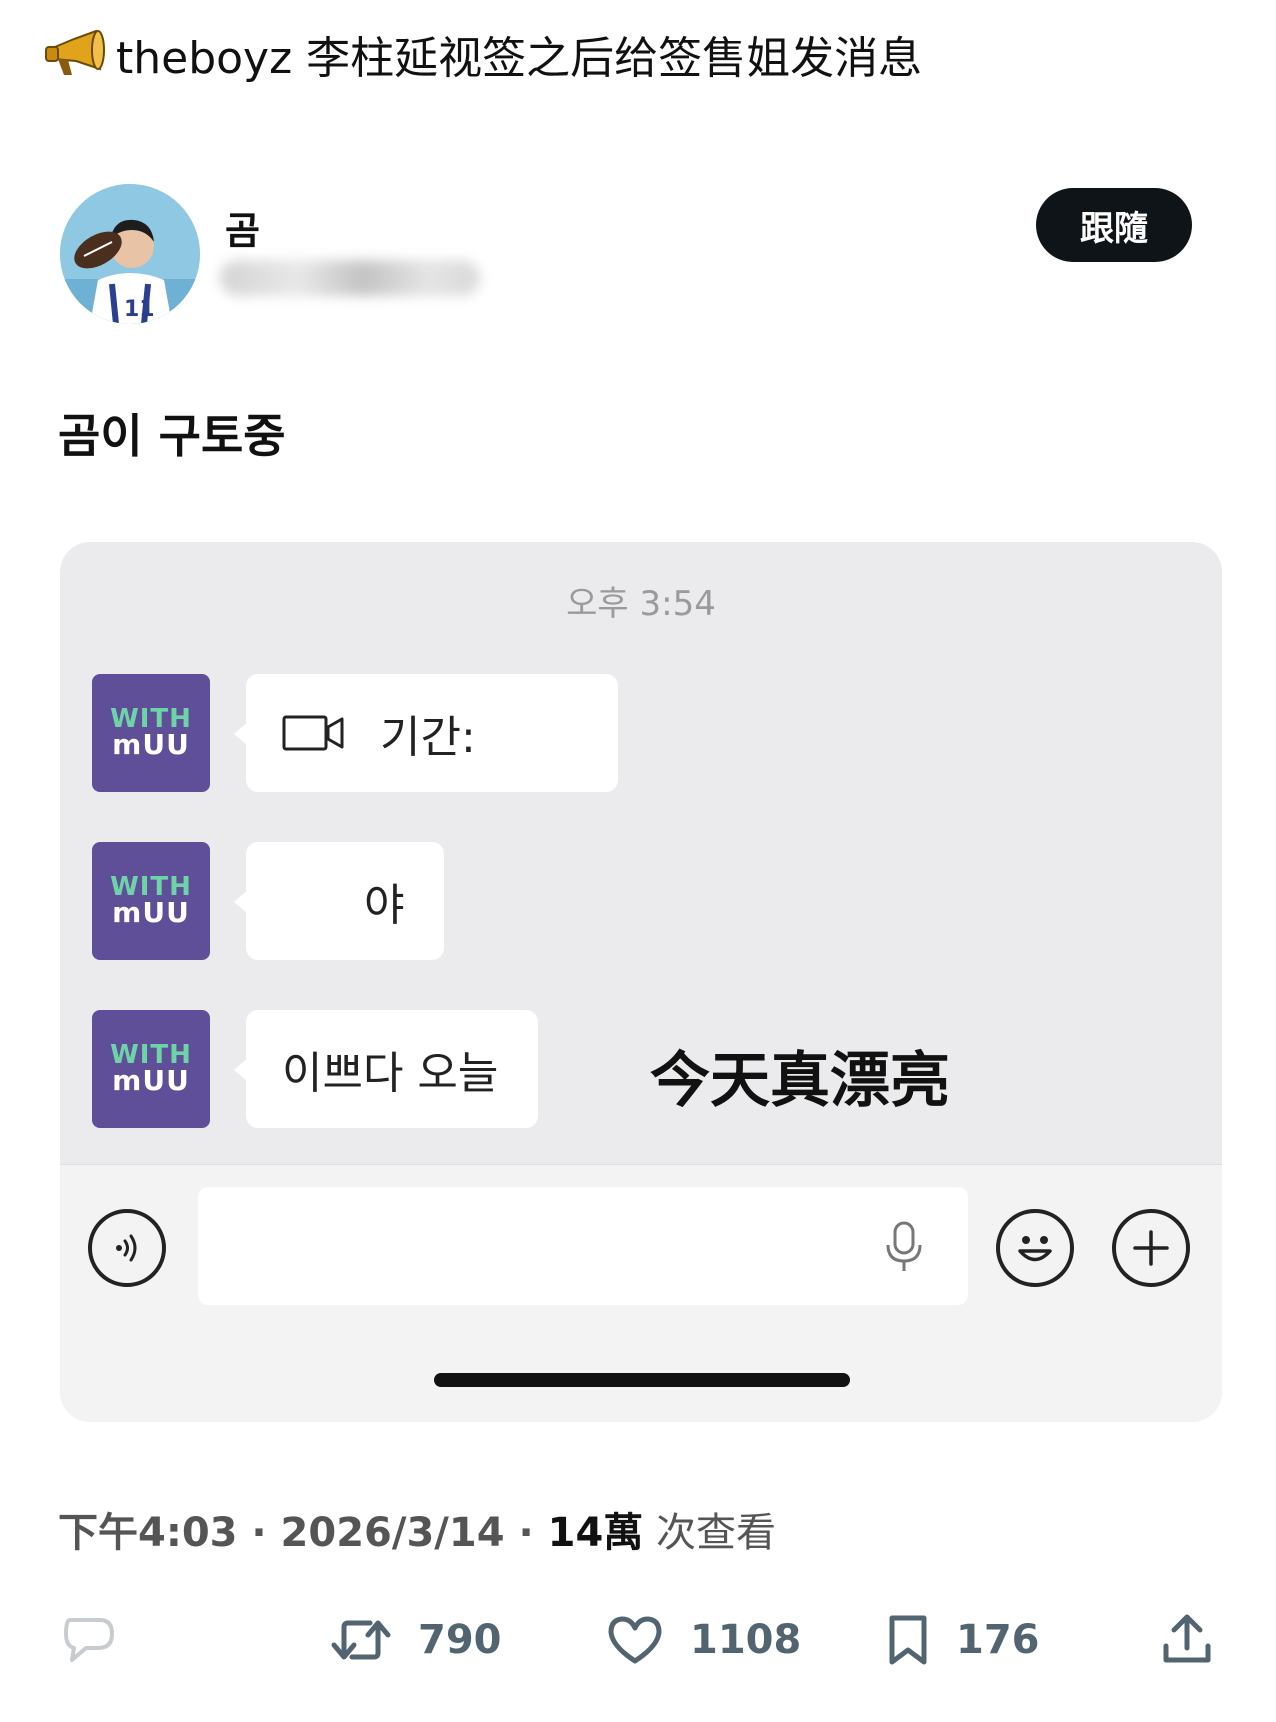 The image size is (1276, 1722). Describe the element at coordinates (641, 604) in the screenshot. I see `chat-time: 오후 3:54` at that location.